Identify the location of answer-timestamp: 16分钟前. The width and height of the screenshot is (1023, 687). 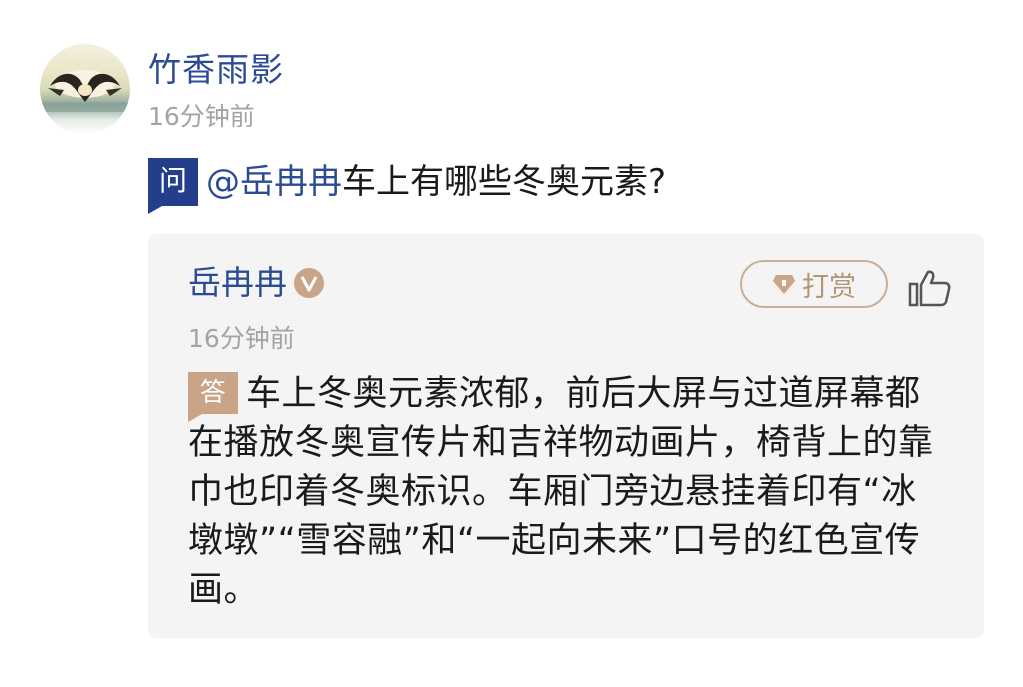
(241, 338).